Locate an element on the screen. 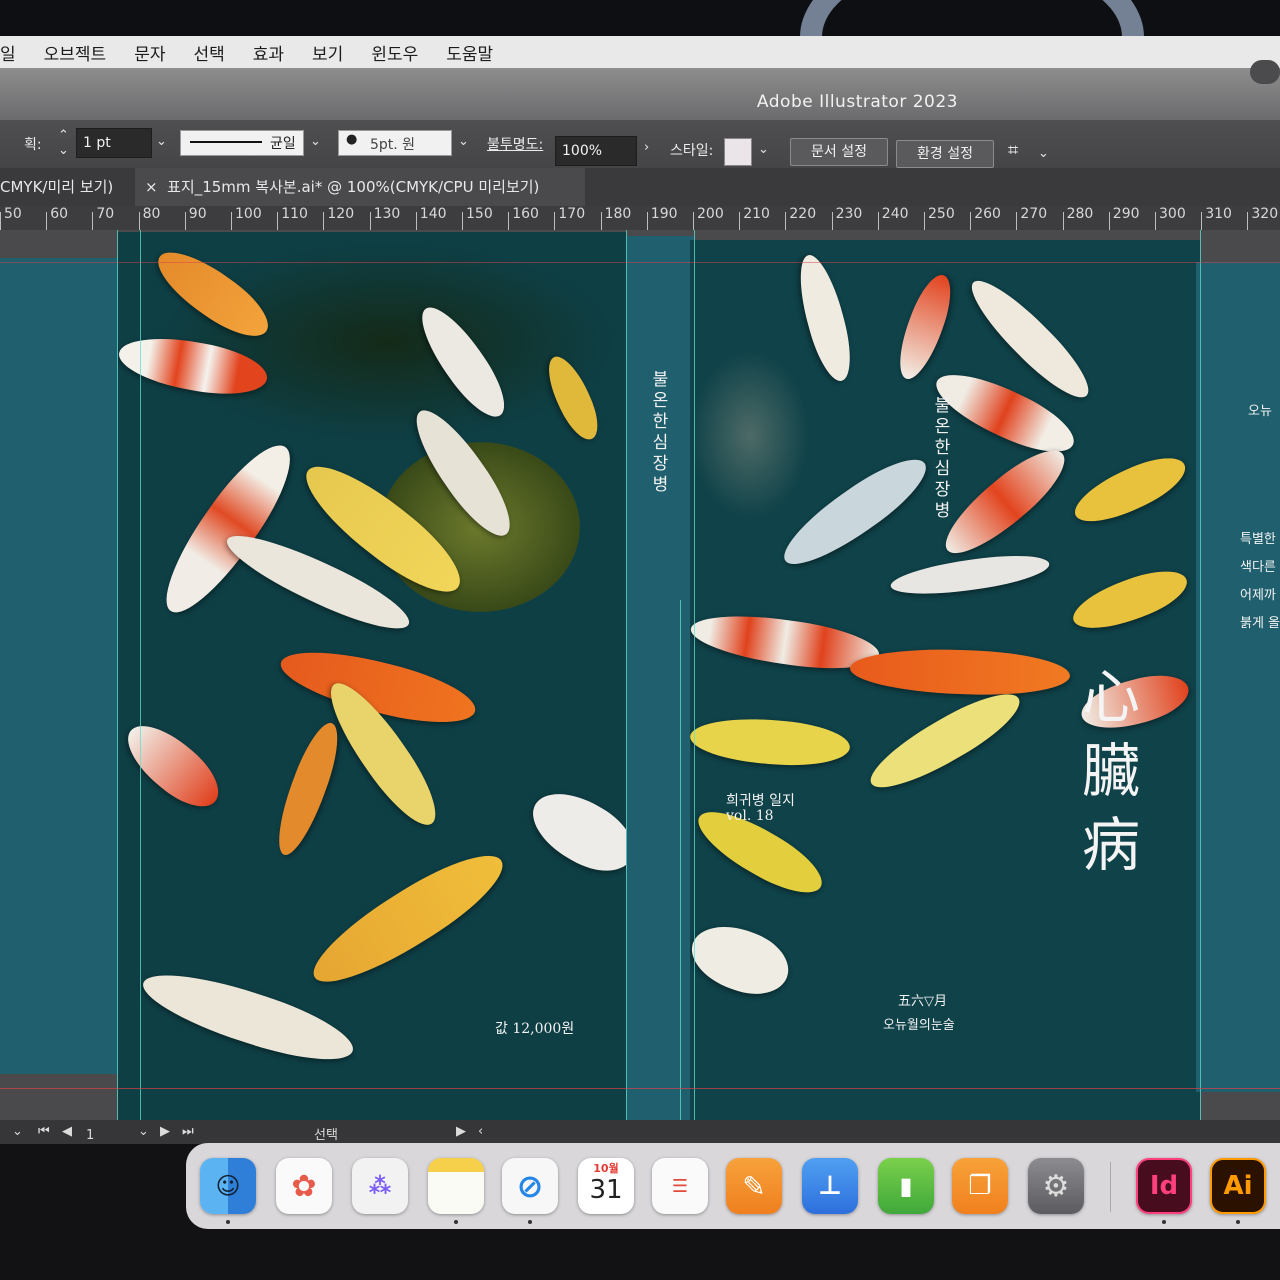 This screenshot has height=1280, width=1280. calendar-icon: 10월 31 is located at coordinates (606, 1186).